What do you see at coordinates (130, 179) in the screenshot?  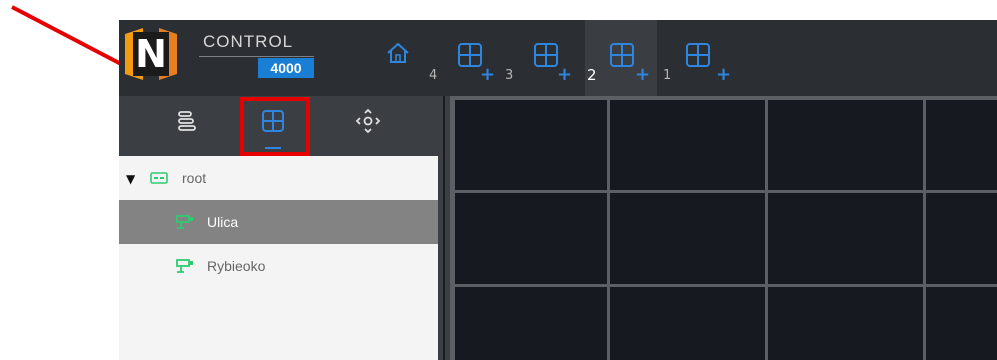 I see `expand-arrow-icon: ▼` at bounding box center [130, 179].